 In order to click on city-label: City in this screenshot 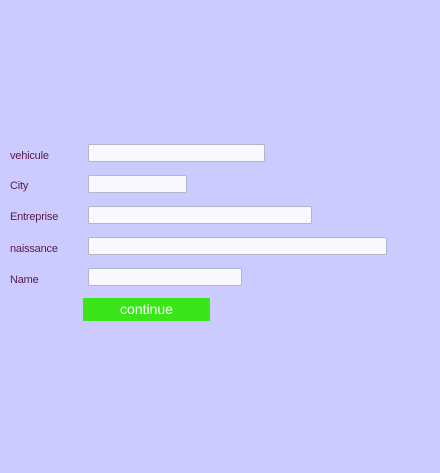, I will do `click(19, 186)`.